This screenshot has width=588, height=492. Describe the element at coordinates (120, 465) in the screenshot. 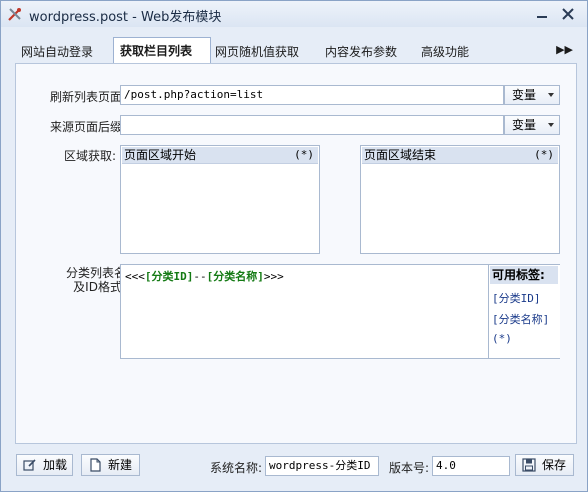

I see `new-button-label: 新建` at that location.